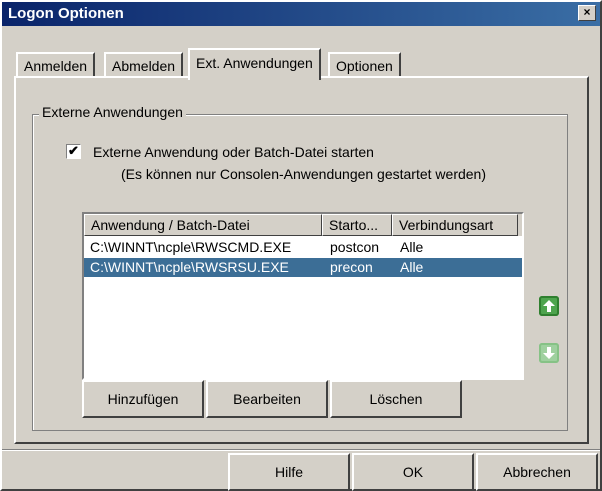 This screenshot has width=602, height=491. I want to click on tab-ext-anwendungen: Ext. Anwendungen, so click(254, 64).